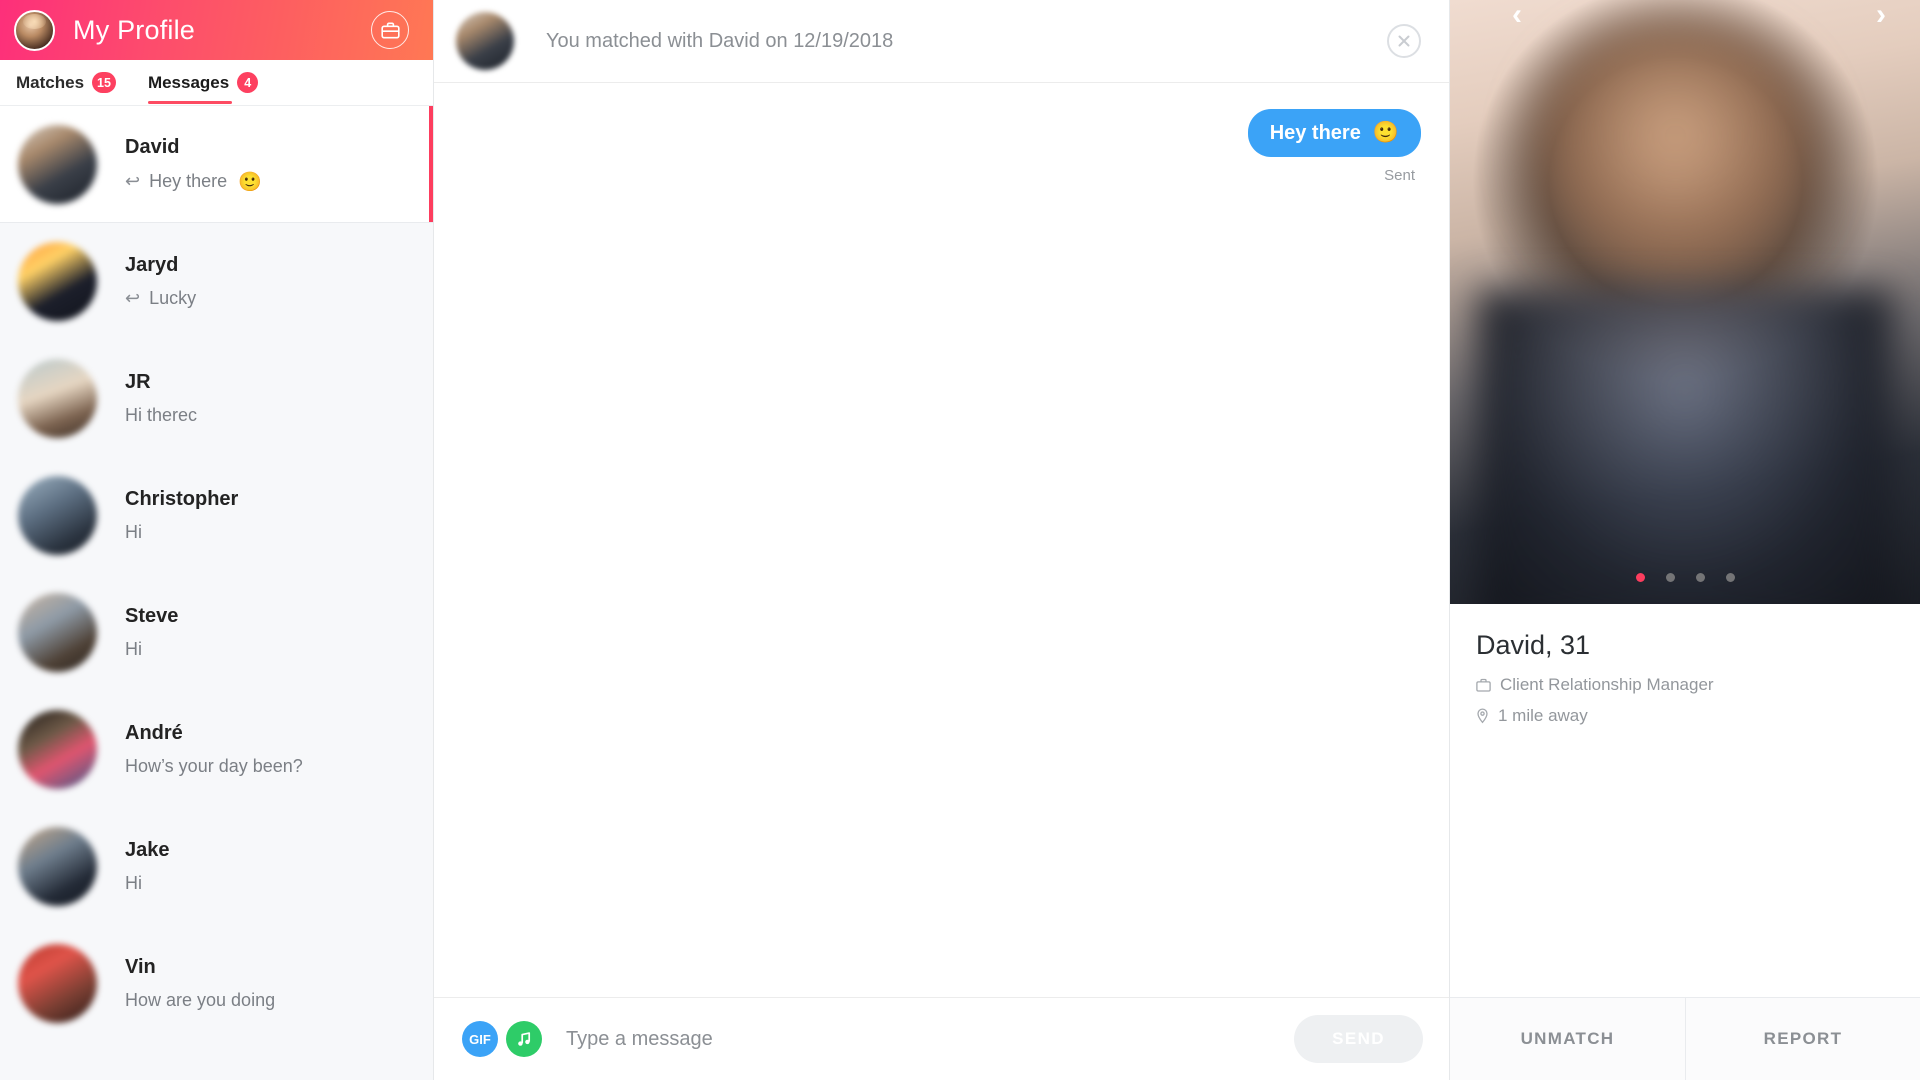  I want to click on match-list-item: Jaryd ↩ Lucky, so click(216, 281).